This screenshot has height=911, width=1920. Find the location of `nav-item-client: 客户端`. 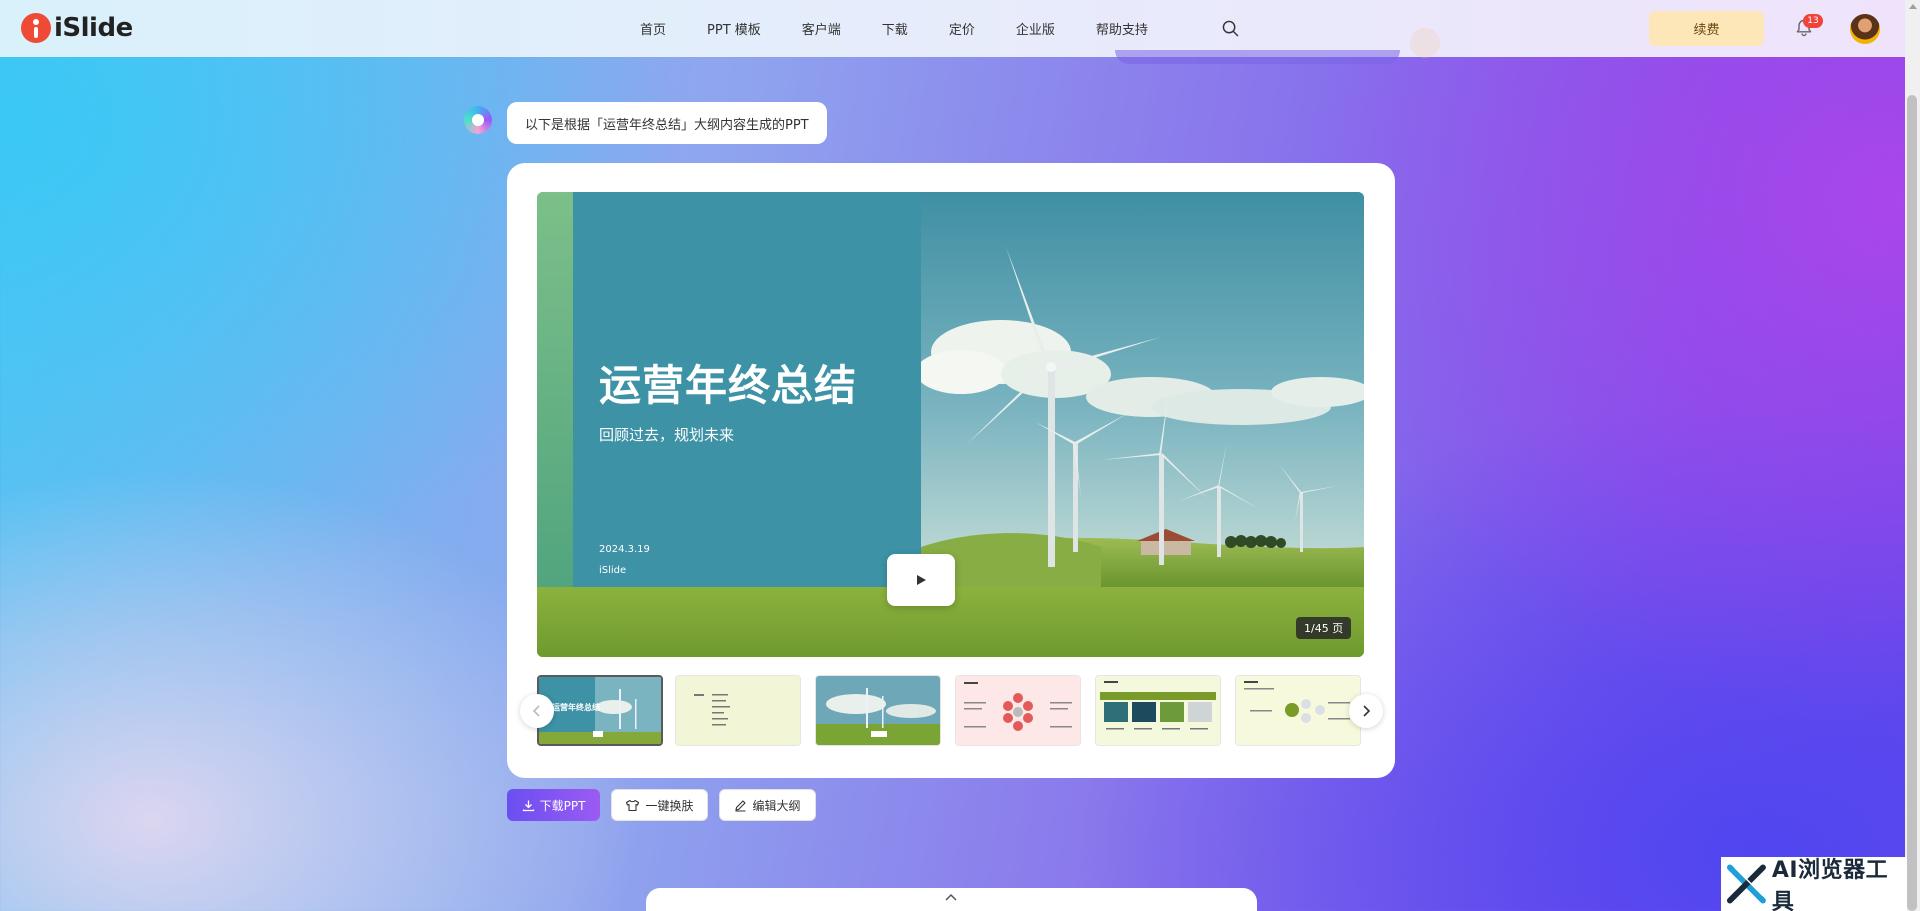

nav-item-client: 客户端 is located at coordinates (821, 28).